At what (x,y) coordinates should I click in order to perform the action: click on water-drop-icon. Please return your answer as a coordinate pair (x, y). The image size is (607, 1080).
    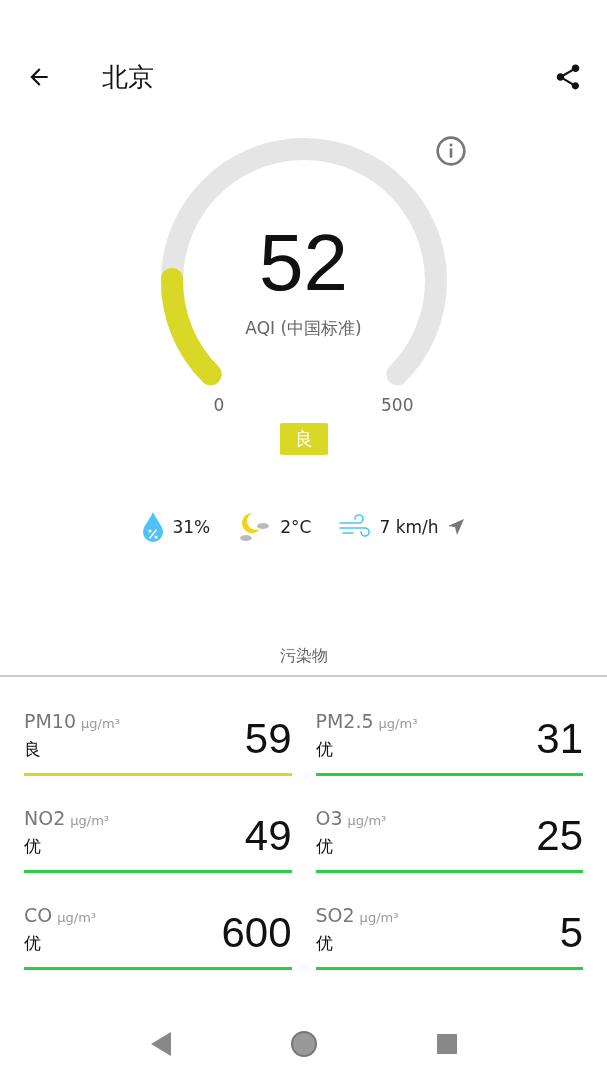
    Looking at the image, I should click on (153, 527).